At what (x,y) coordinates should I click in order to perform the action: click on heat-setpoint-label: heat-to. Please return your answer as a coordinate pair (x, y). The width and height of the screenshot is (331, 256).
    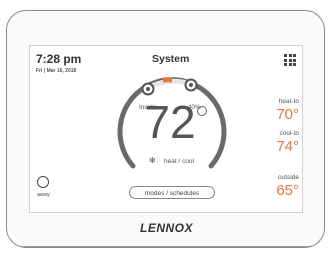
    Looking at the image, I should click on (288, 101).